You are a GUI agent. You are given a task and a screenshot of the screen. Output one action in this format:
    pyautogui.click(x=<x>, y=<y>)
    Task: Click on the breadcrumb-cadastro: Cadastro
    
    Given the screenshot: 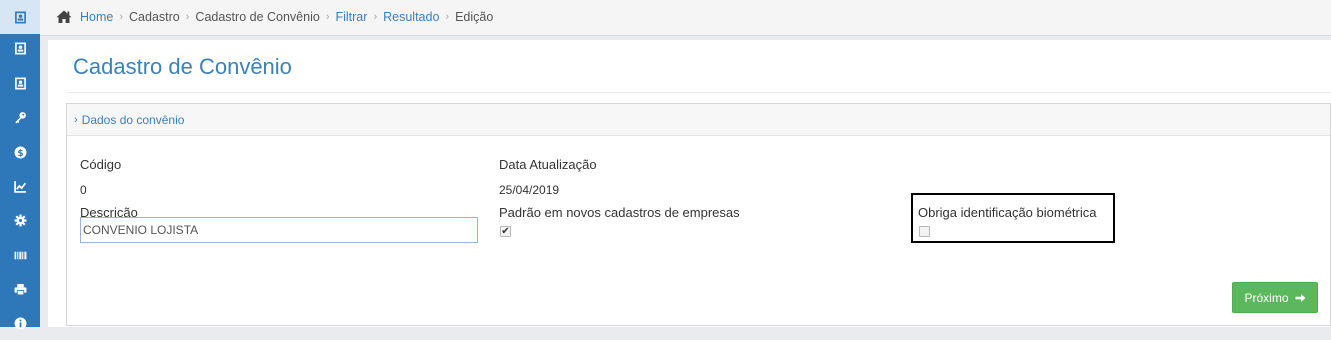 What is the action you would take?
    pyautogui.click(x=154, y=16)
    